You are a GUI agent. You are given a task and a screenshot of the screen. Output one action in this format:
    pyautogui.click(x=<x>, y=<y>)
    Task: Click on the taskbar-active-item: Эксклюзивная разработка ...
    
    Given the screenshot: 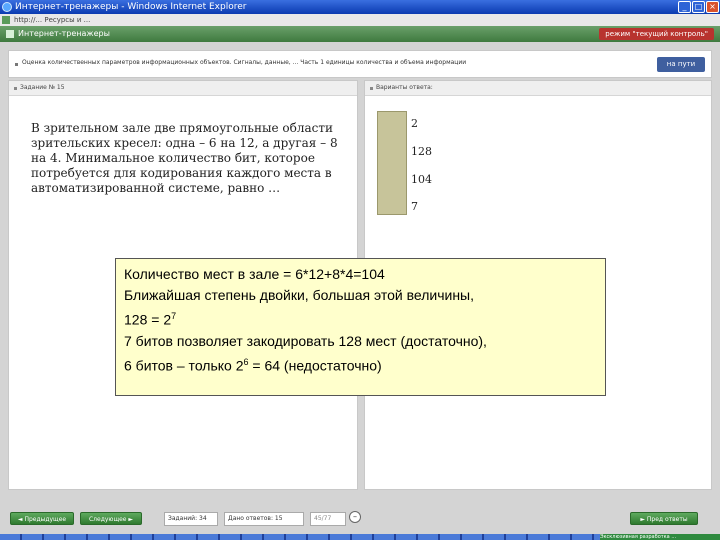 What is the action you would take?
    pyautogui.click(x=660, y=537)
    